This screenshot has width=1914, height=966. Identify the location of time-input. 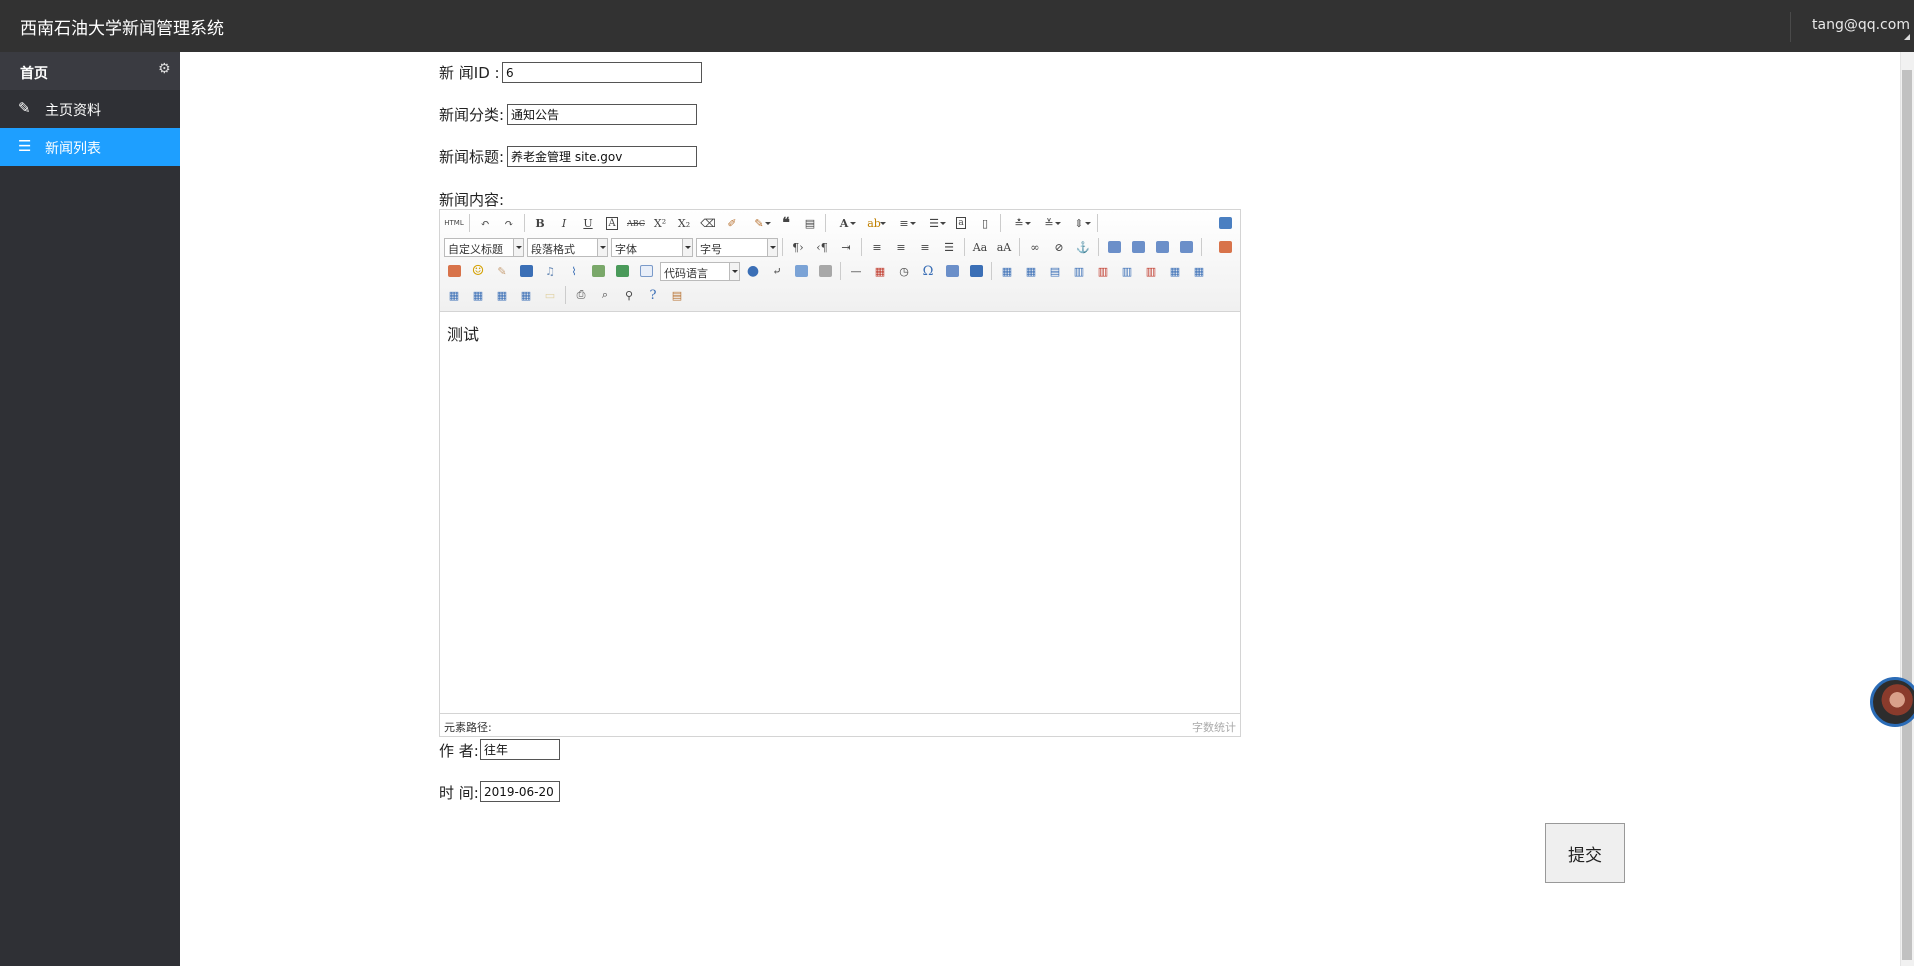
(520, 791).